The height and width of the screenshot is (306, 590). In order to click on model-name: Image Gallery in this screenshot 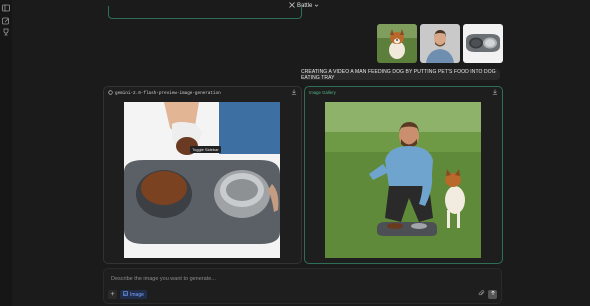, I will do `click(322, 92)`.